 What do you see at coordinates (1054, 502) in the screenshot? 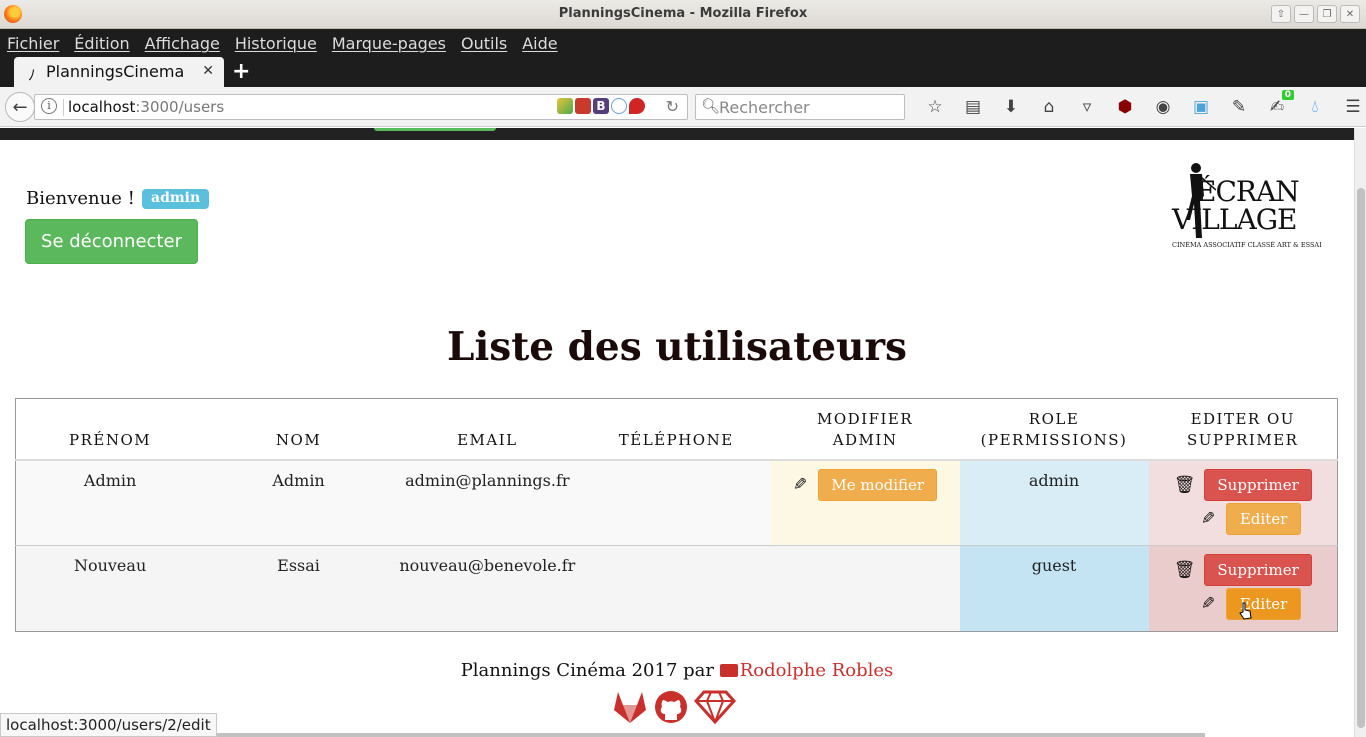
I see `cell-role: admin` at bounding box center [1054, 502].